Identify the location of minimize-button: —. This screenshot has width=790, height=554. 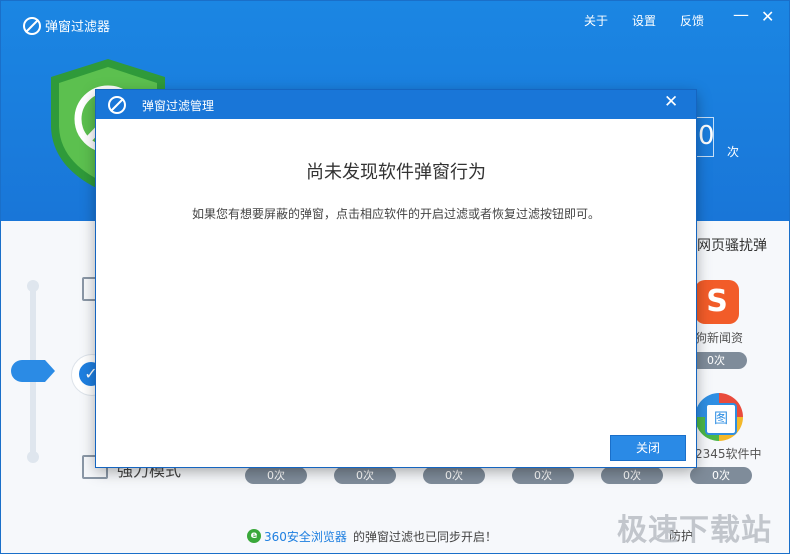
(741, 14).